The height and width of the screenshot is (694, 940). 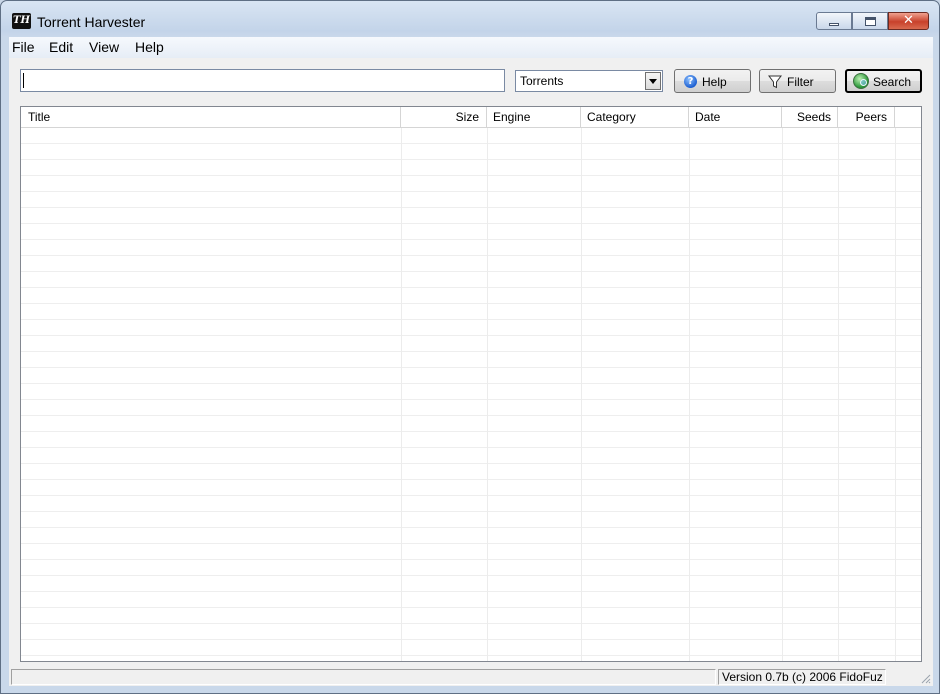 I want to click on search-type-select: Torrents, so click(x=589, y=81).